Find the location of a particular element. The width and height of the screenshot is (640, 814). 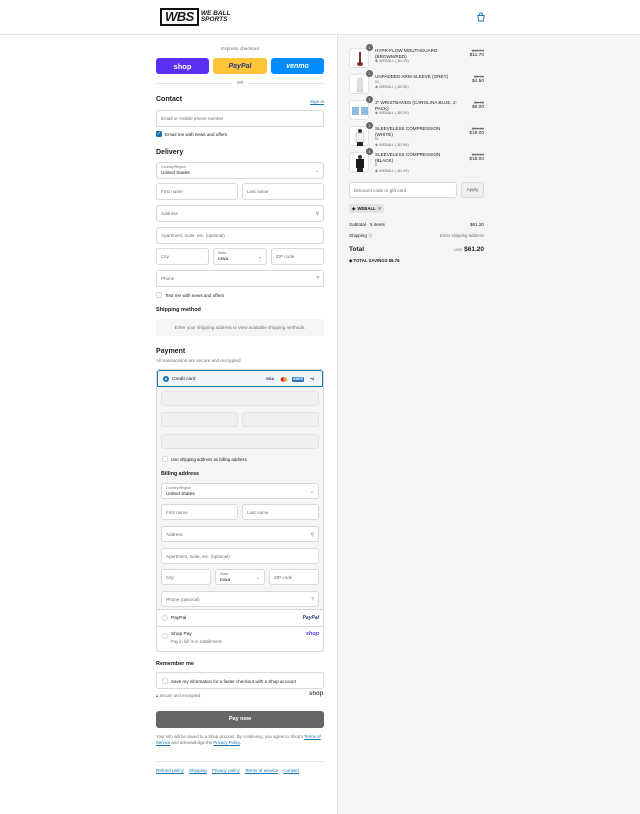

shipping-link: Shipping is located at coordinates (198, 770).